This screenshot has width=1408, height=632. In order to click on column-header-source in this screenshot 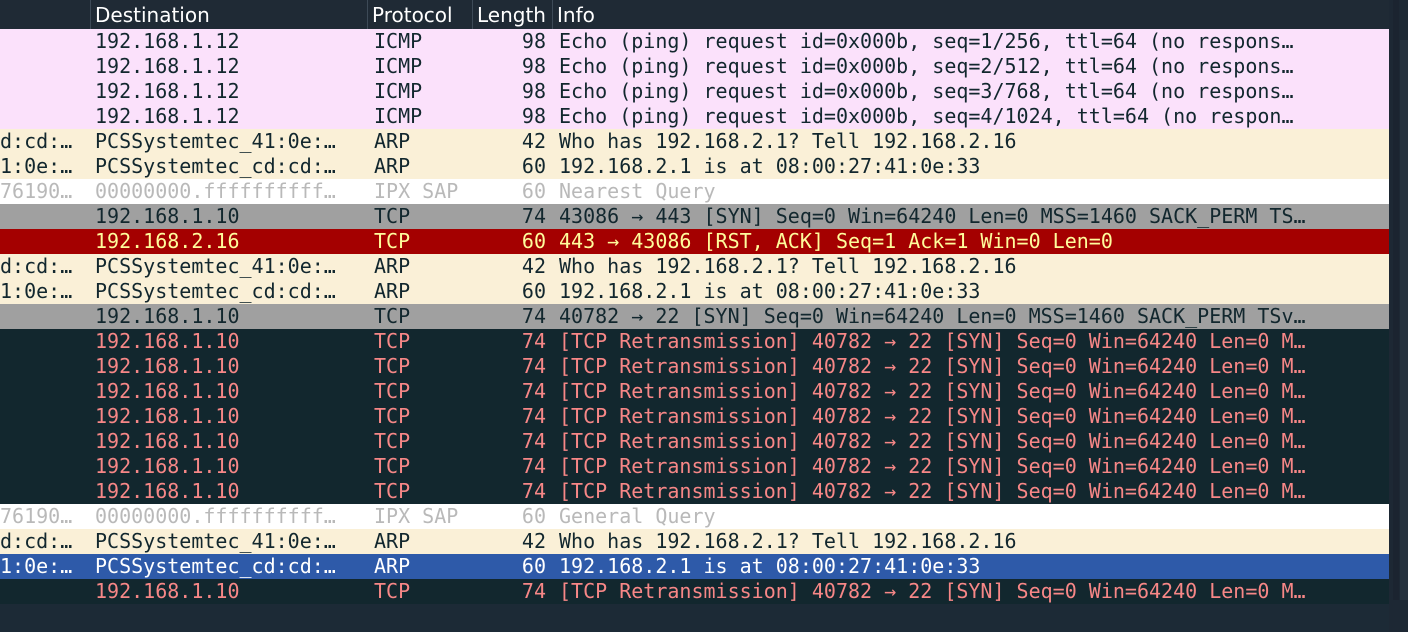, I will do `click(45, 14)`.